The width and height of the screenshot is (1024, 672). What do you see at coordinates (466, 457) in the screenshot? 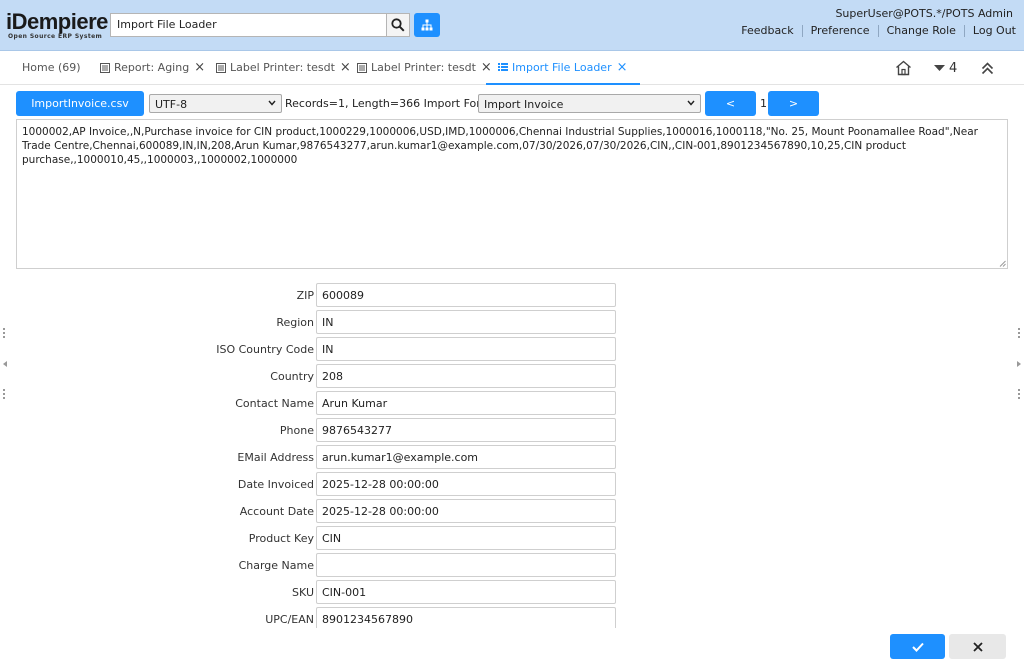
I see `email-input: arun.kumar1@example.com` at bounding box center [466, 457].